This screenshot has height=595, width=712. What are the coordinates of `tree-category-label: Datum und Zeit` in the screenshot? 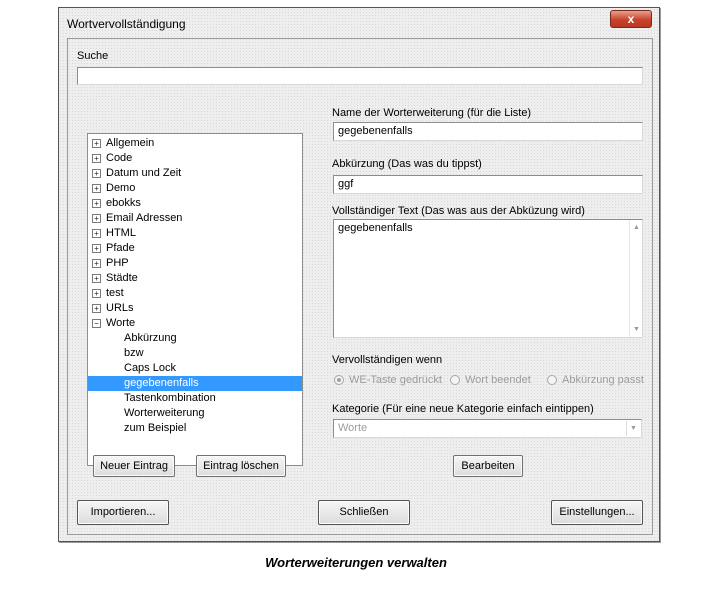 It's located at (144, 173).